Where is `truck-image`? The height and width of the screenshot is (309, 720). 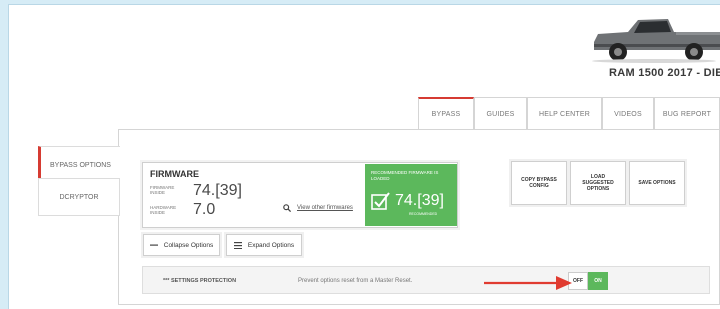 truck-image is located at coordinates (656, 41).